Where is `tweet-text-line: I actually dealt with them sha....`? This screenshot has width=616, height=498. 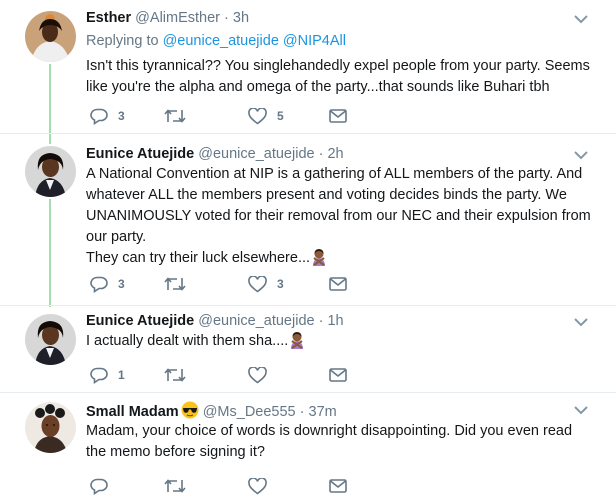 tweet-text-line: I actually dealt with them sha.... is located at coordinates (187, 341).